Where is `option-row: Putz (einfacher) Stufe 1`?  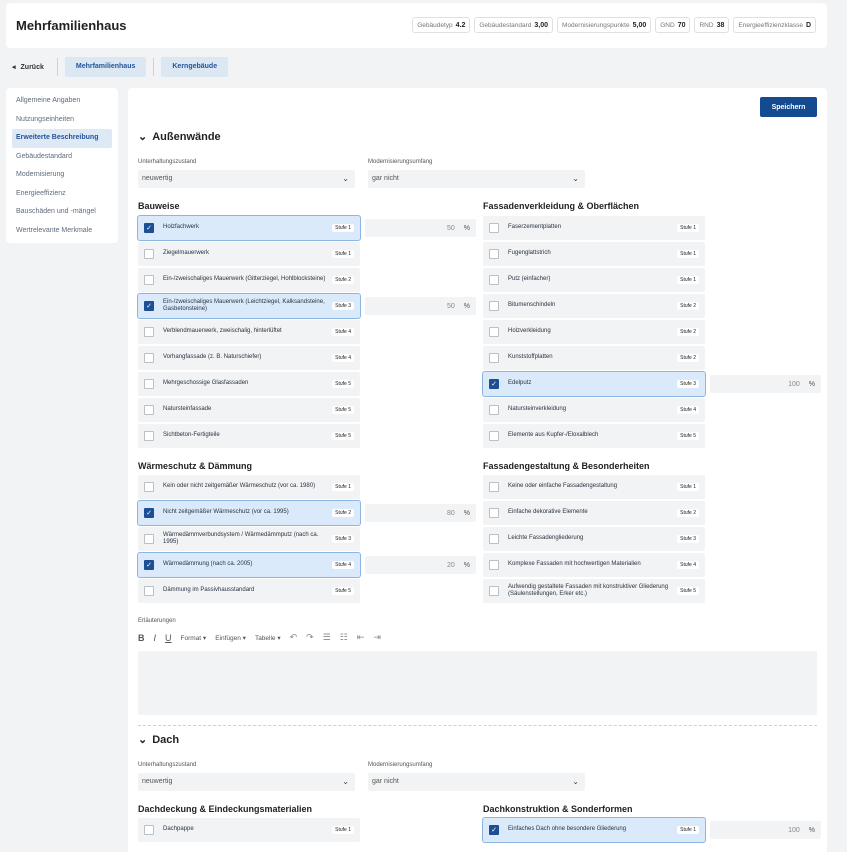 option-row: Putz (einfacher) Stufe 1 is located at coordinates (594, 280).